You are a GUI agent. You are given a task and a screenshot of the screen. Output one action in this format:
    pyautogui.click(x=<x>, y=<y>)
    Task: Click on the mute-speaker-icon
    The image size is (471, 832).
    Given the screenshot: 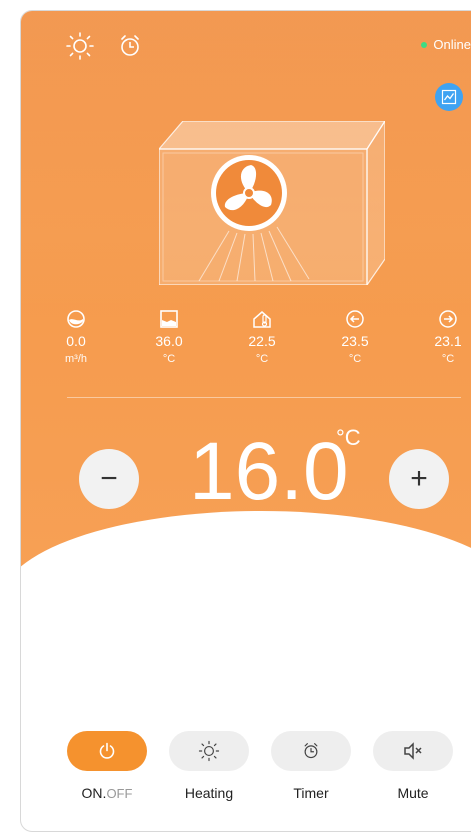 What is the action you would take?
    pyautogui.click(x=413, y=751)
    